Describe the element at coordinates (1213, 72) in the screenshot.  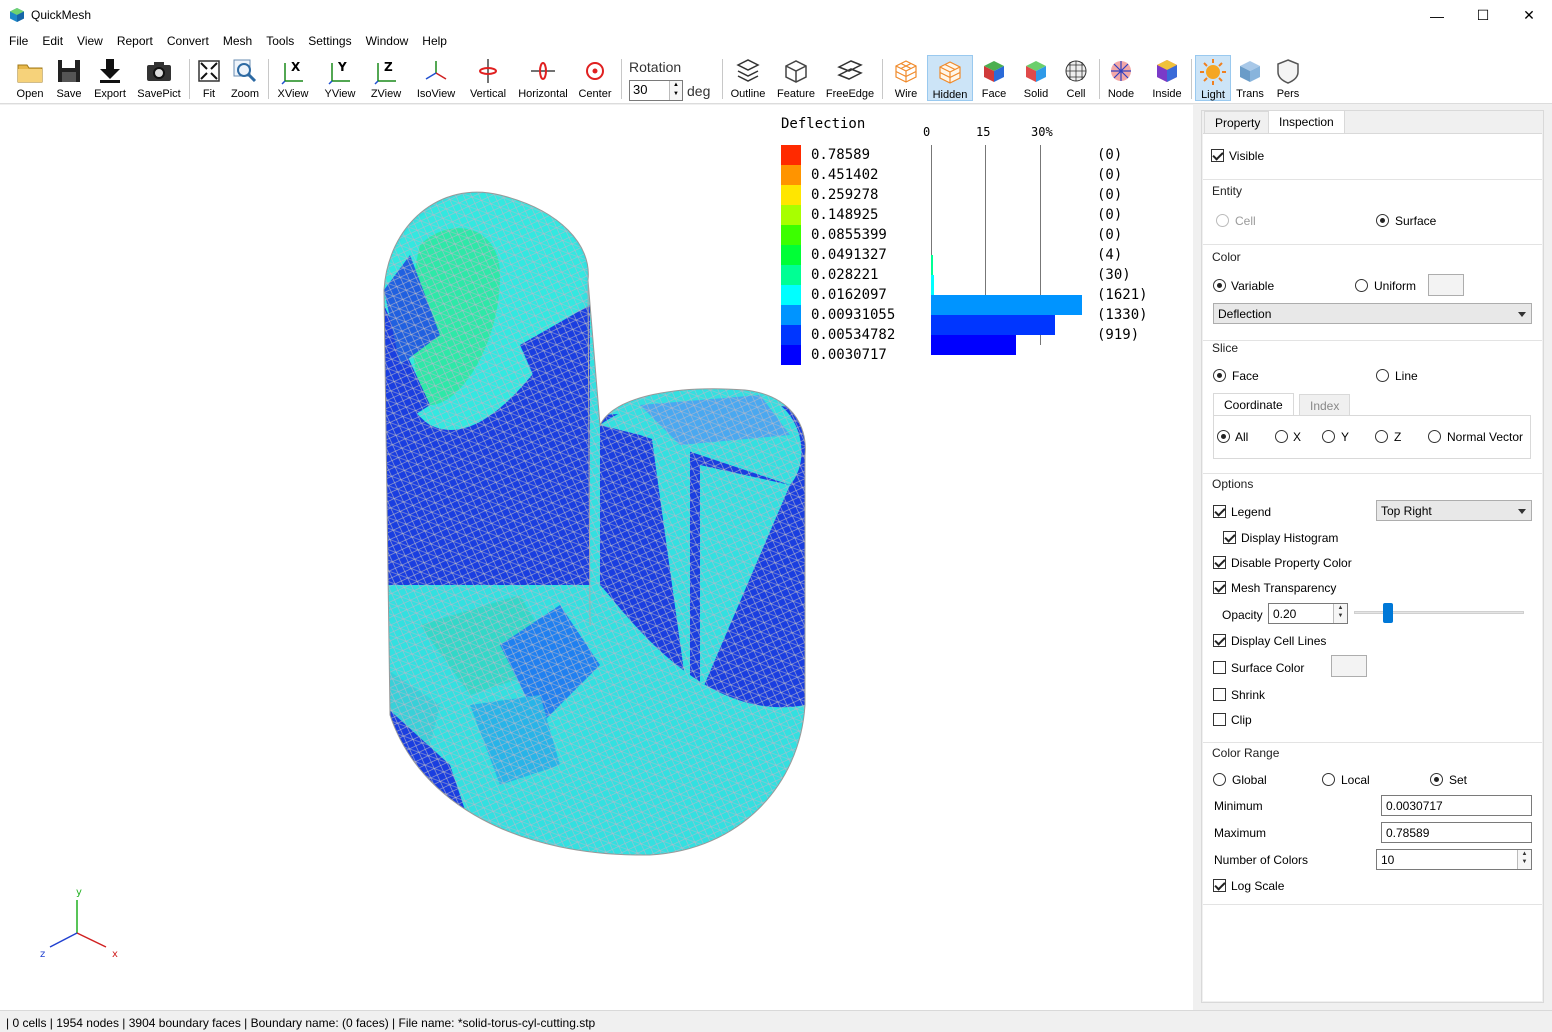
I see `sun-light-icon` at that location.